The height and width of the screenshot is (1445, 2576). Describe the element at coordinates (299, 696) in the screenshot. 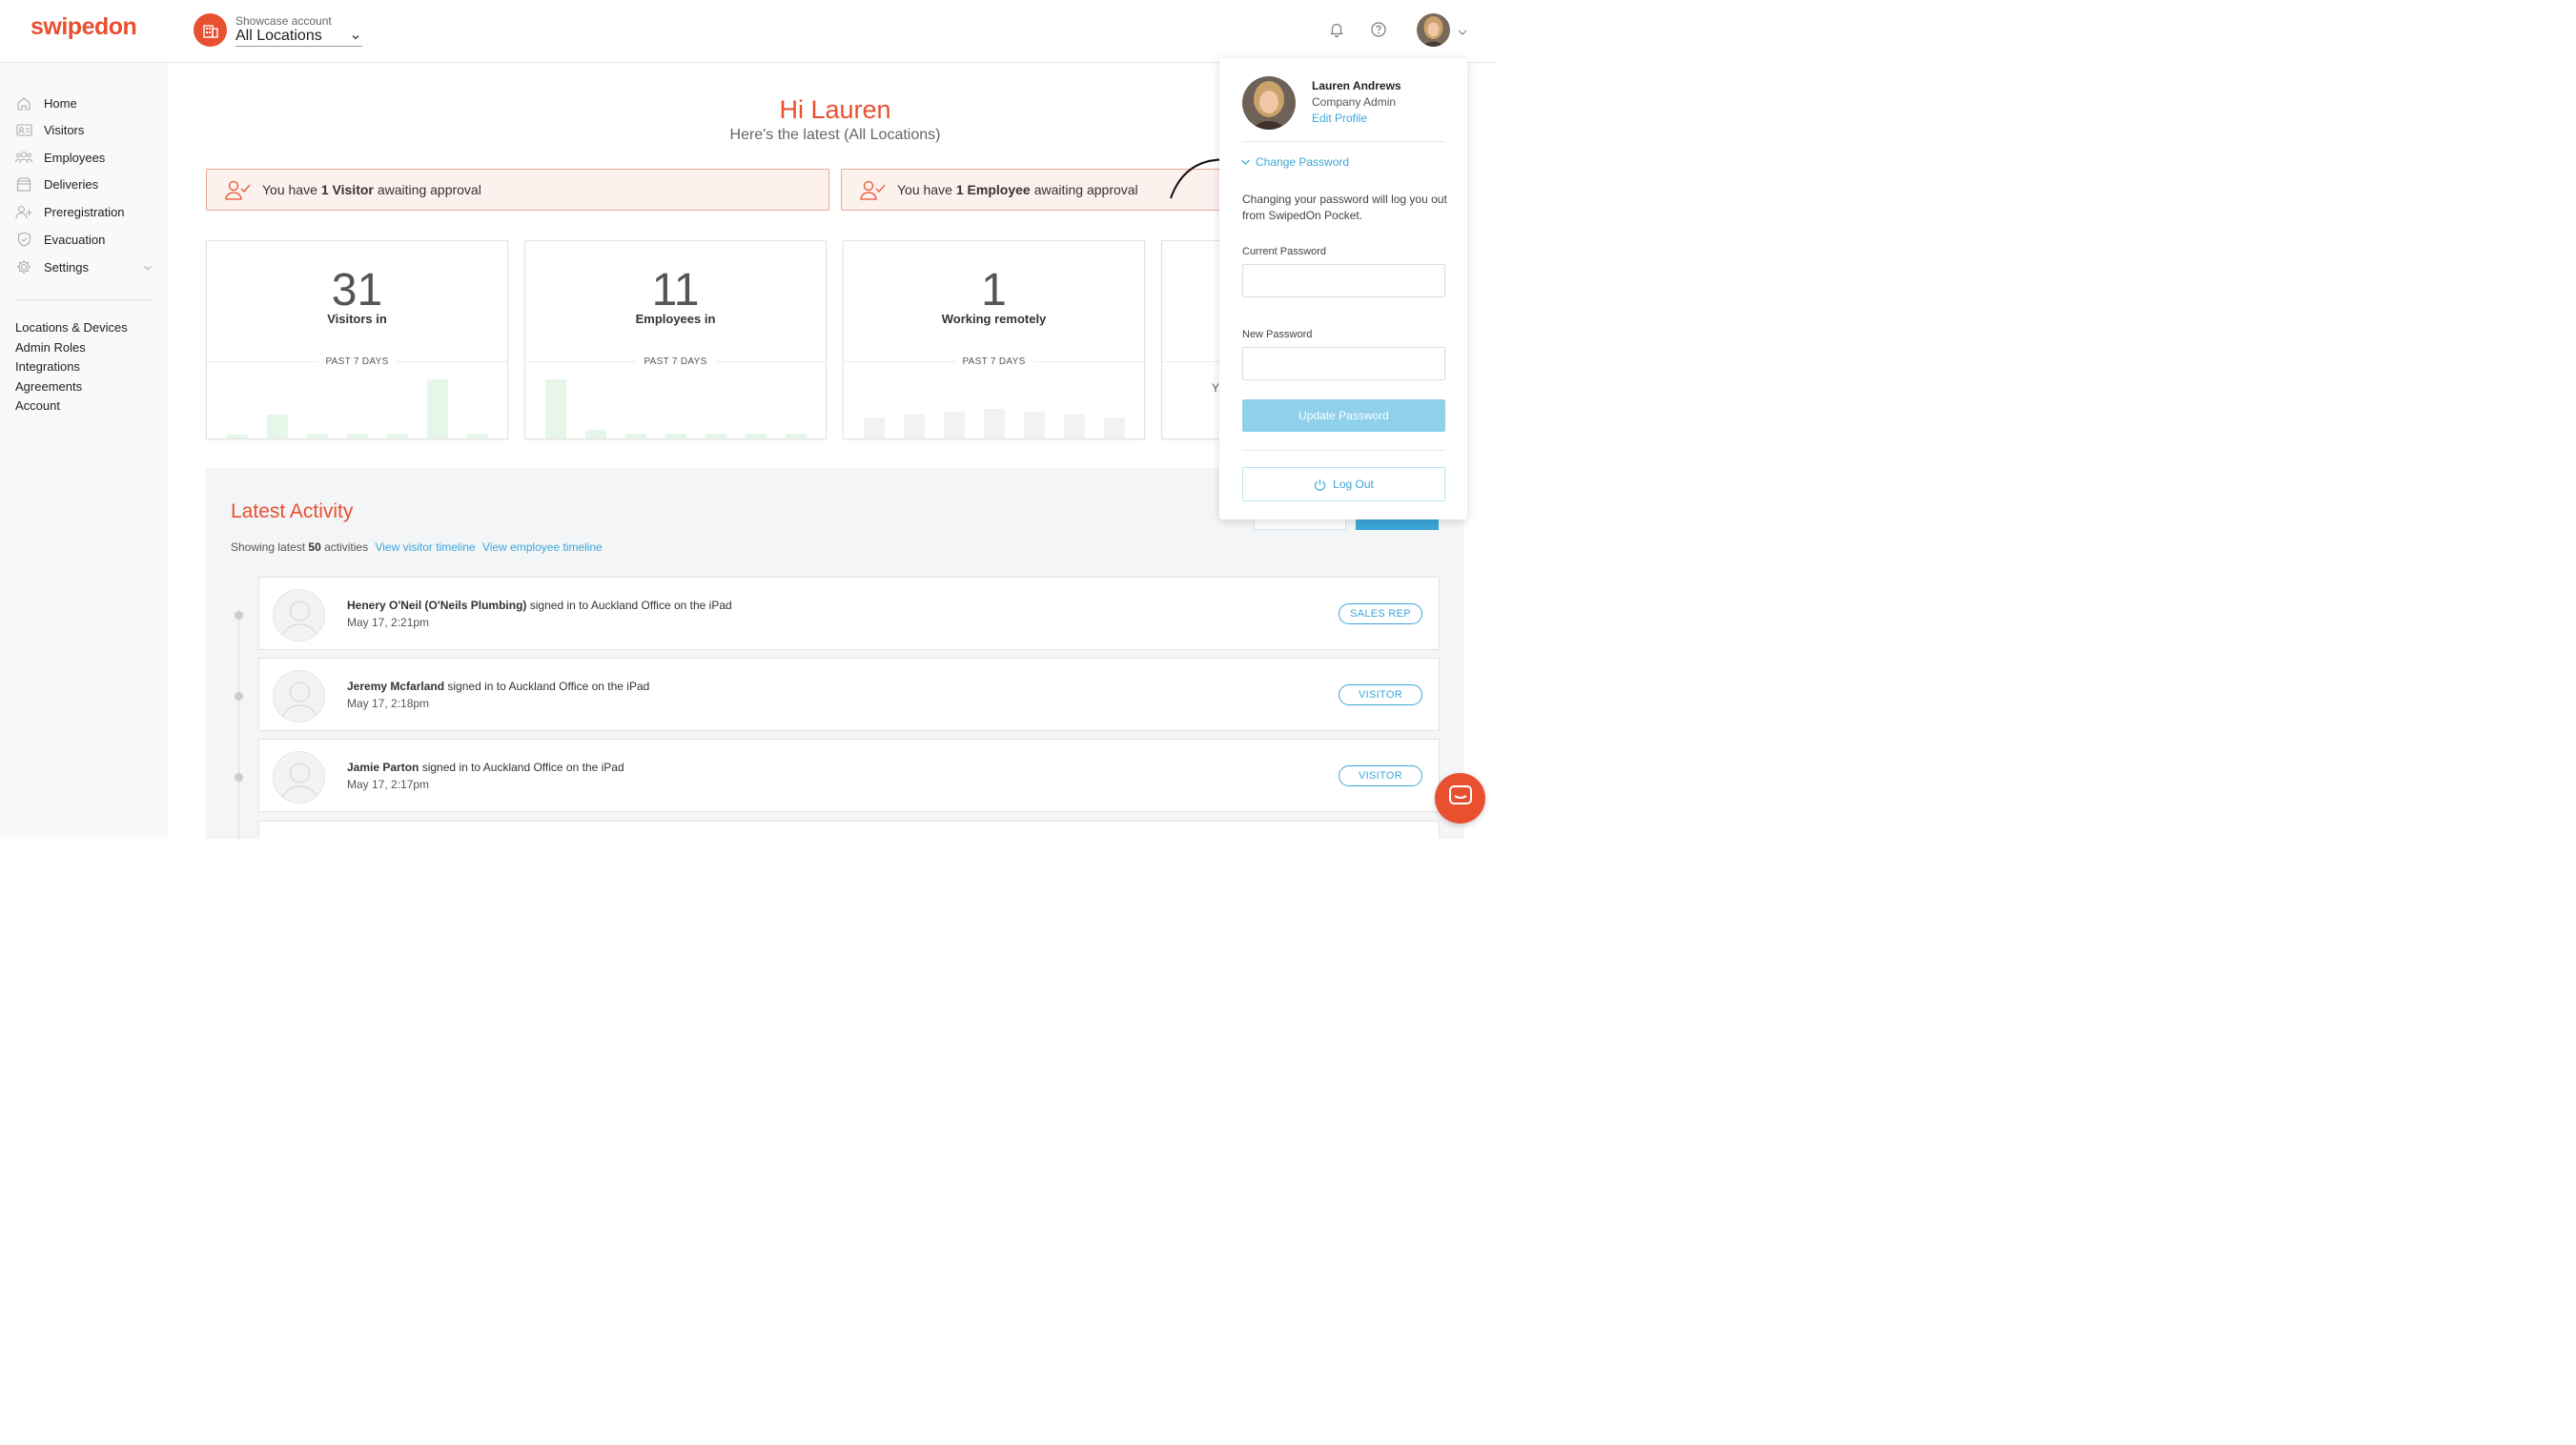

I see `avatar-placeholder-icon` at that location.